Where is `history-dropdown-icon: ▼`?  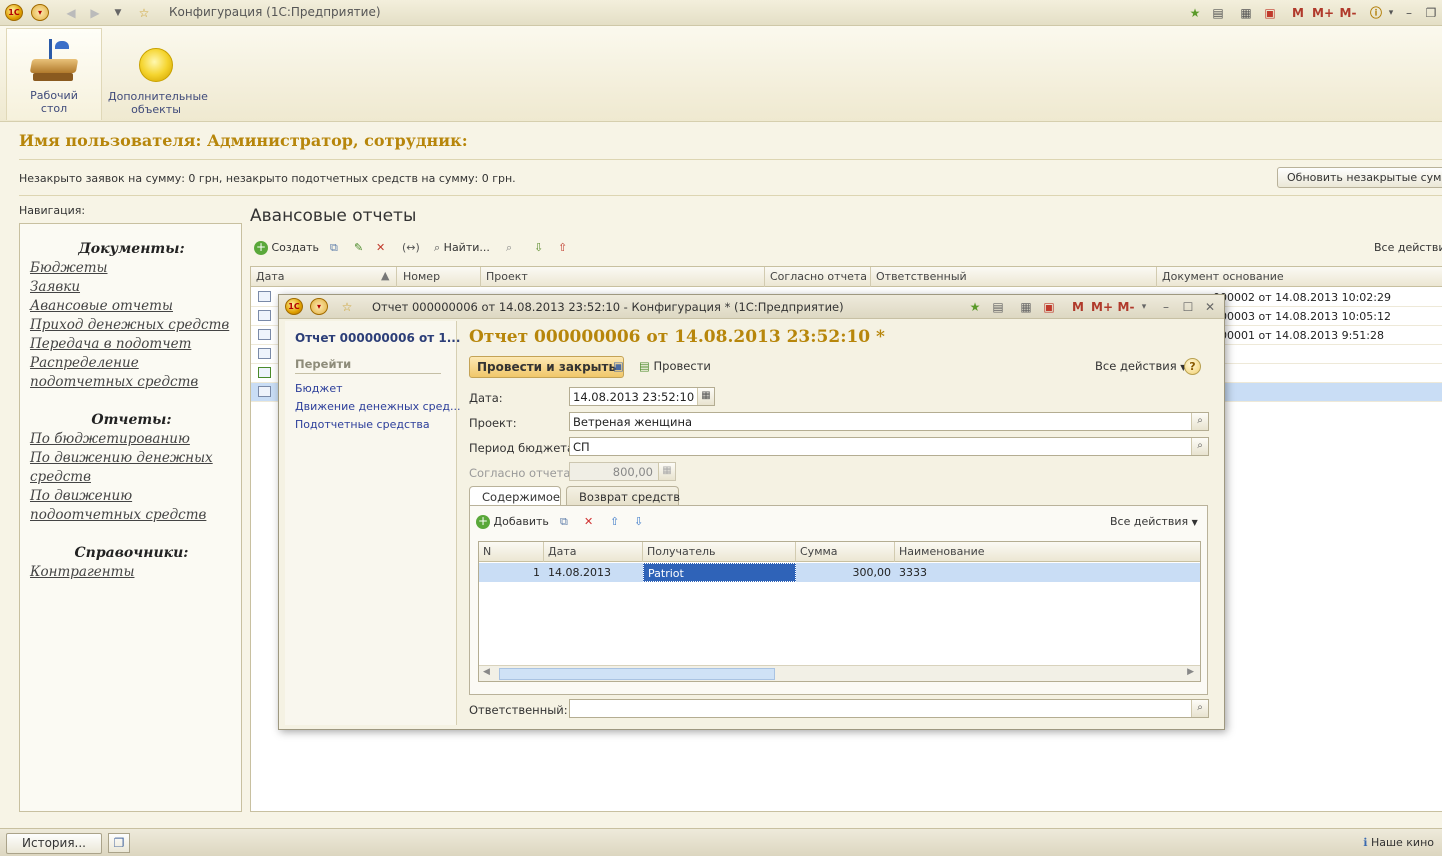
history-dropdown-icon: ▼ is located at coordinates (118, 13).